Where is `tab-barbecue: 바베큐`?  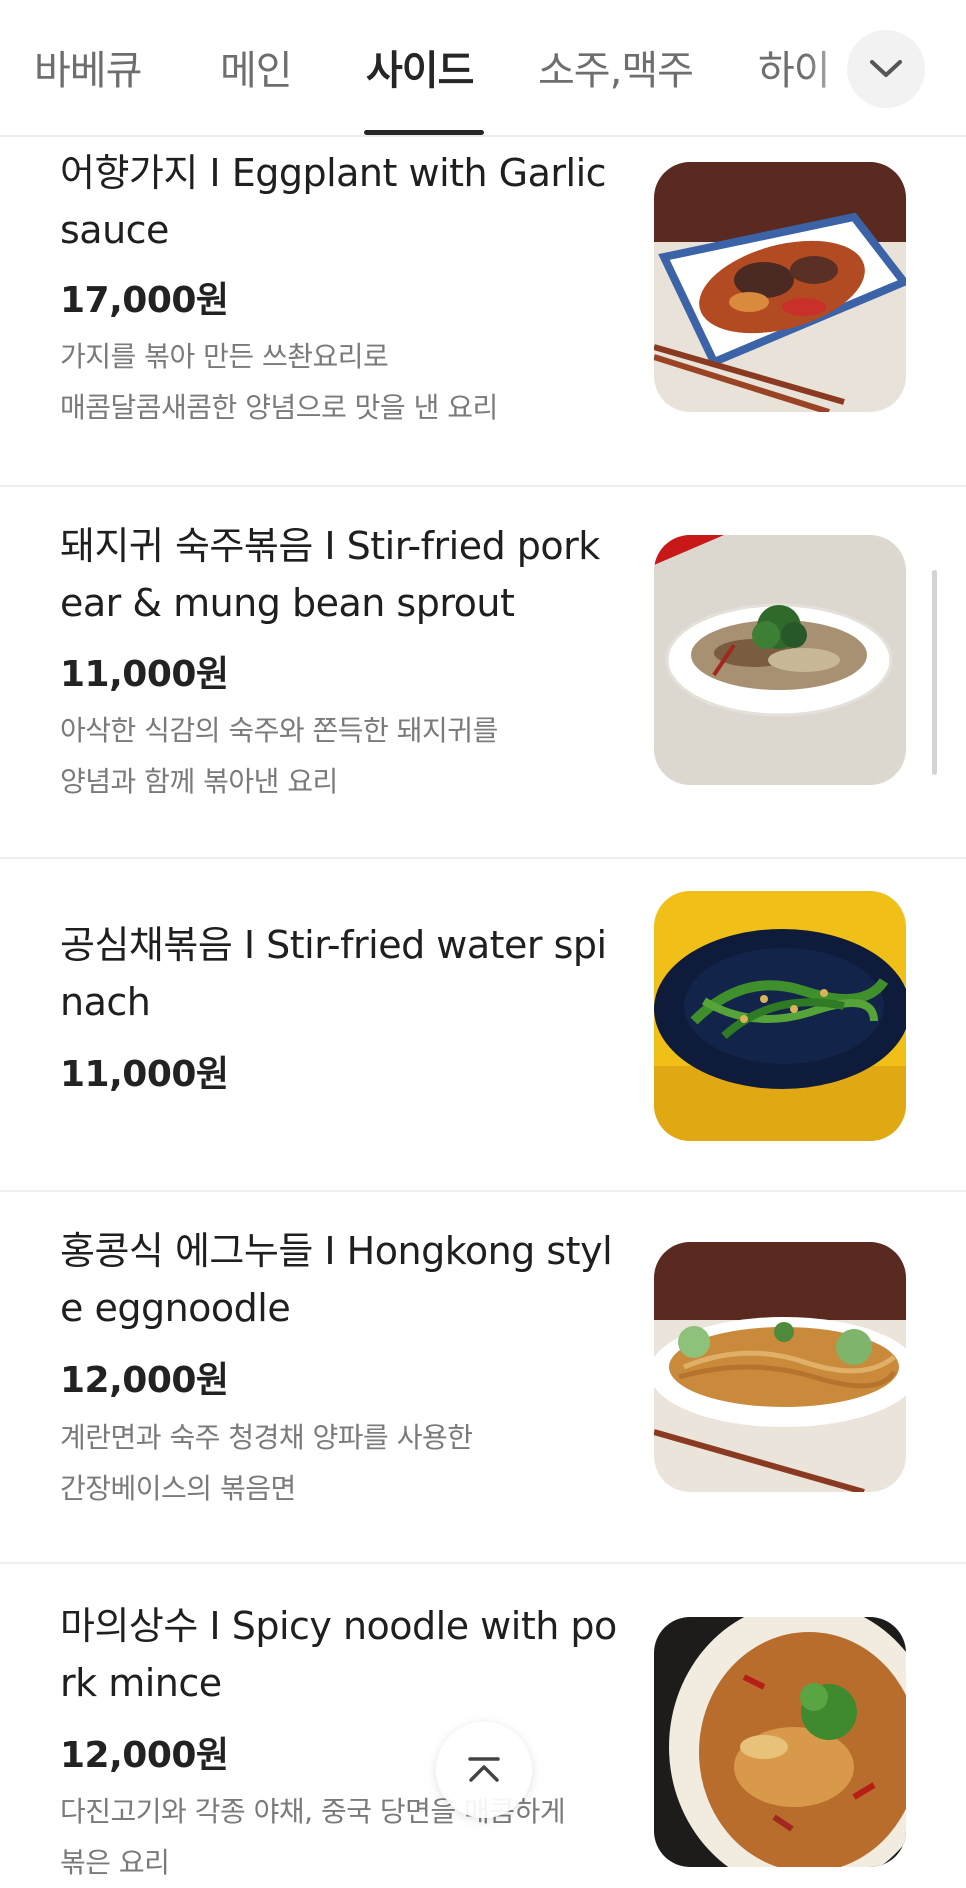
tab-barbecue: 바베큐 is located at coordinates (88, 67).